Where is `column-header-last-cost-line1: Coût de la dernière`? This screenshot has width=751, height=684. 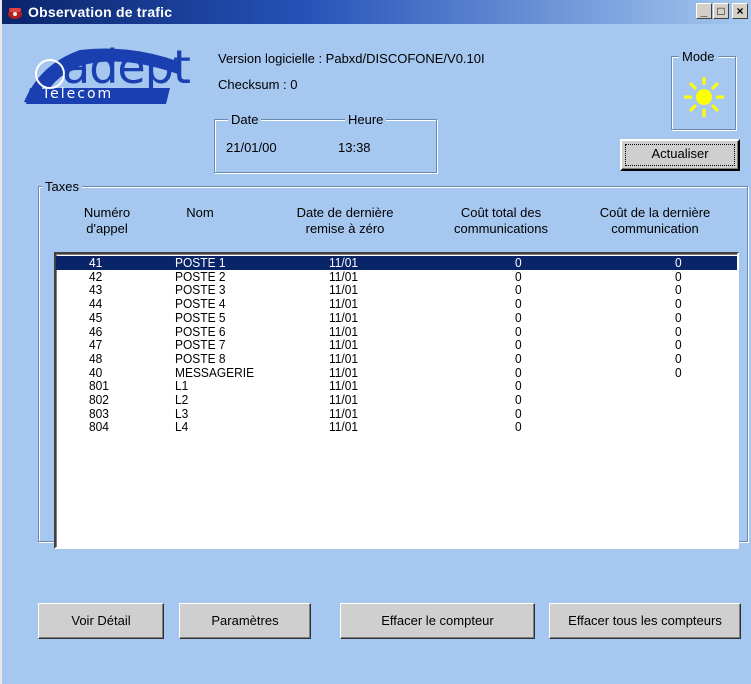 column-header-last-cost-line1: Coût de la dernière is located at coordinates (655, 212).